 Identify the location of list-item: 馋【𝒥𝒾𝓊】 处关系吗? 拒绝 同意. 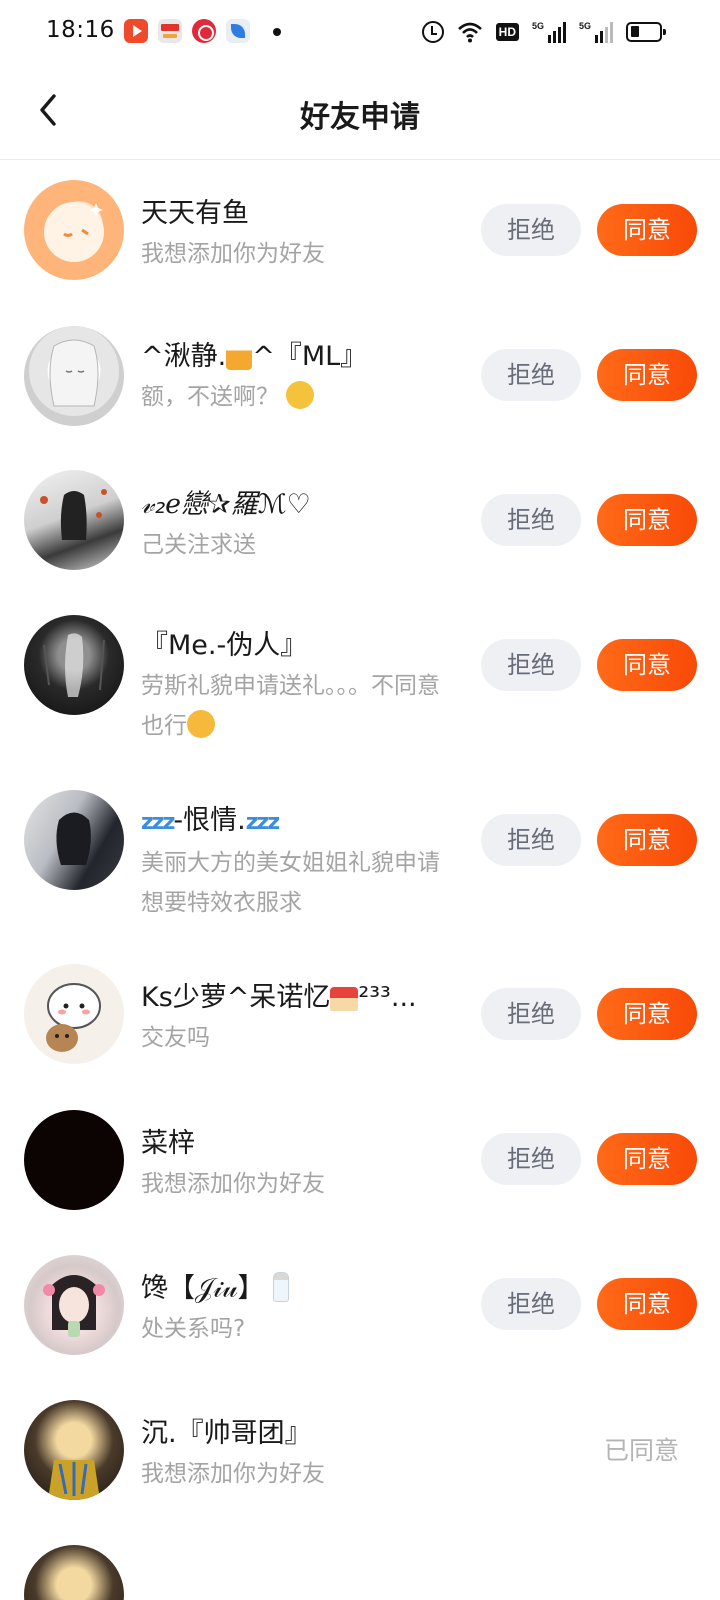
(360, 1307).